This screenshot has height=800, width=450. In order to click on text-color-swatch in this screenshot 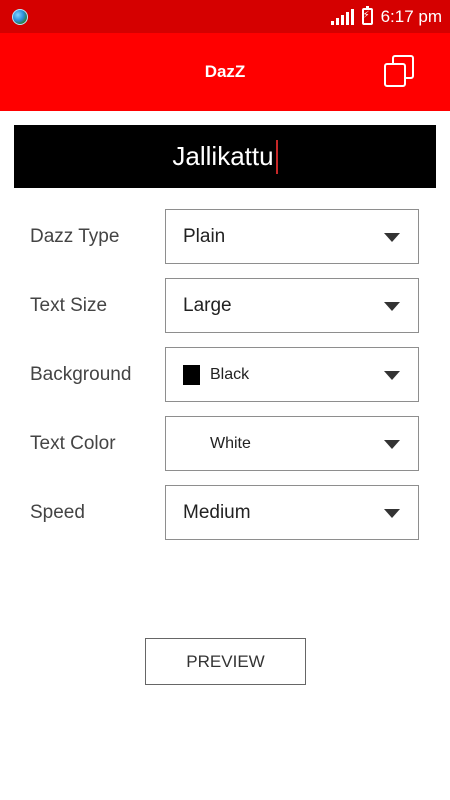, I will do `click(191, 444)`.